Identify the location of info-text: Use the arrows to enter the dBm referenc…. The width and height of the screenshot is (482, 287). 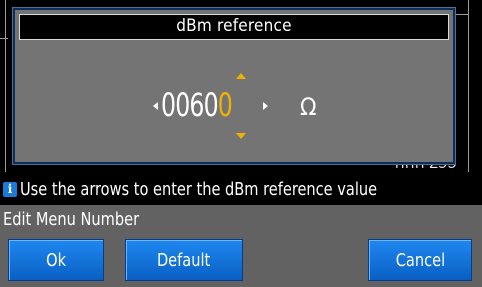
(199, 189).